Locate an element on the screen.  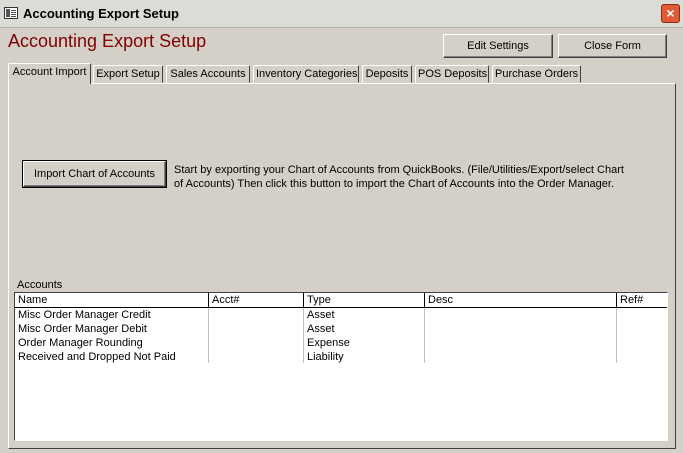
edit-settings-label: Edit Settings is located at coordinates (498, 46).